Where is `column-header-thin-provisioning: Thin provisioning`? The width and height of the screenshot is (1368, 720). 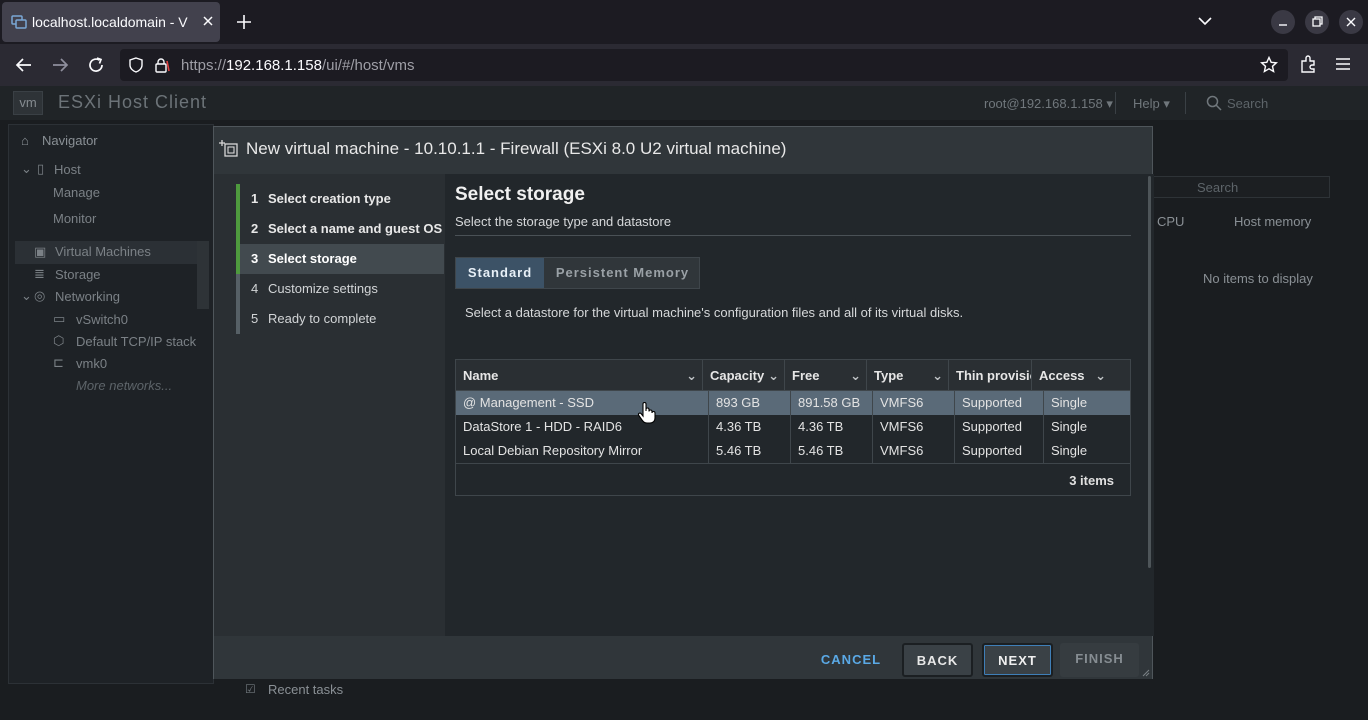
column-header-thin-provisioning: Thin provisioning is located at coordinates (990, 375).